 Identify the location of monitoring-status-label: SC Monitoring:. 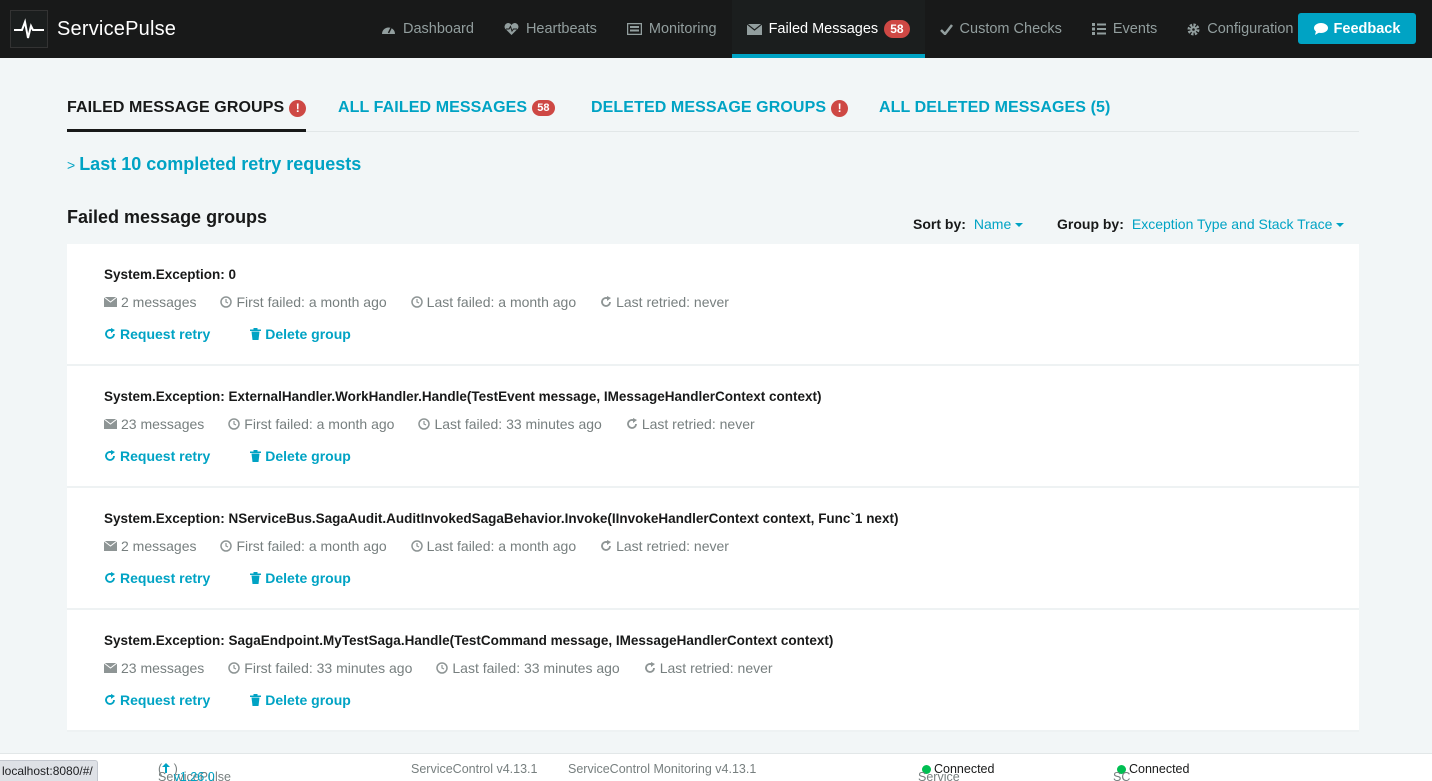
(1122, 775).